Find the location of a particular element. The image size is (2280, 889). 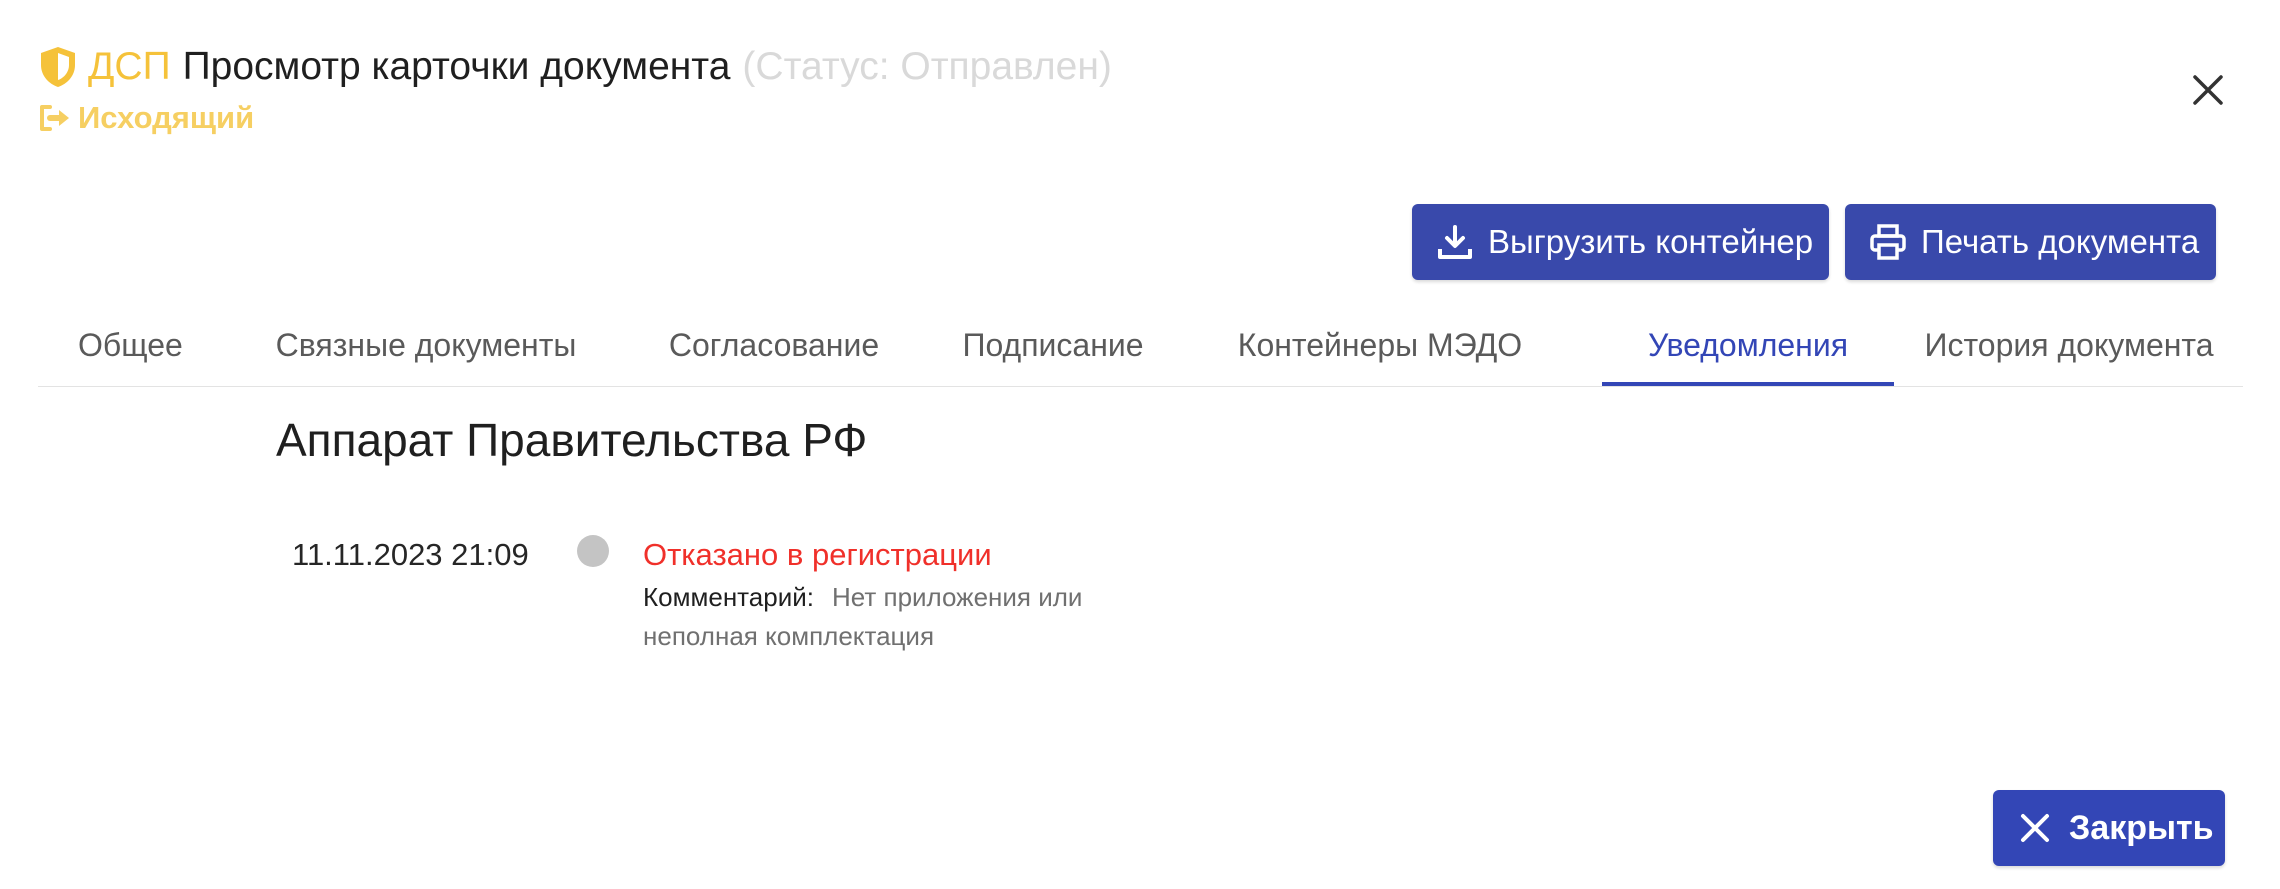

document-direction: Исходящий is located at coordinates (146, 118).